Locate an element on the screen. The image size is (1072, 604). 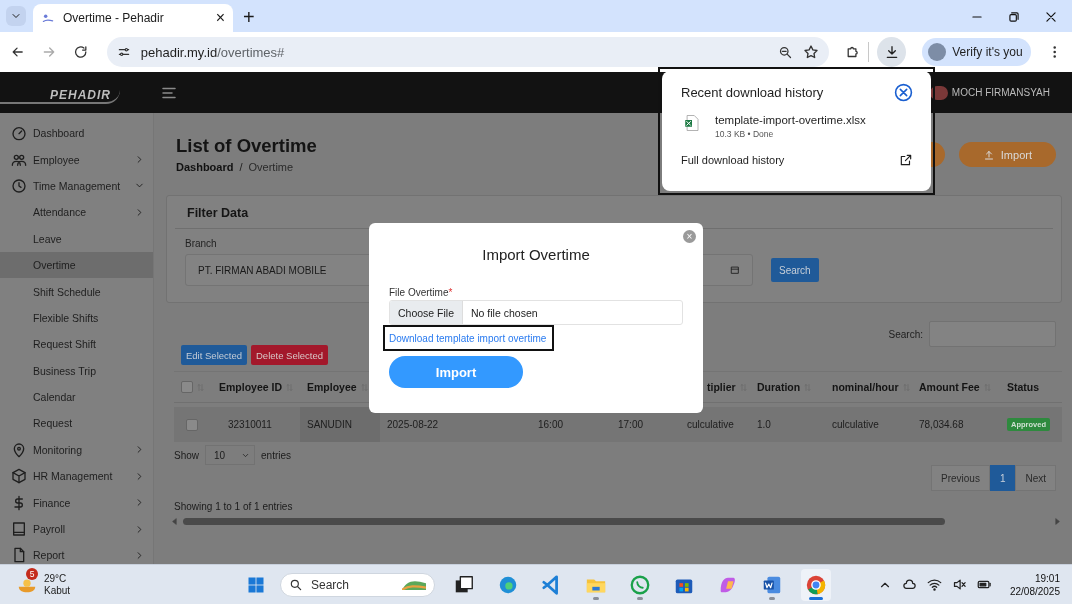
sidebar-item: HR Management is located at coordinates (76, 476).